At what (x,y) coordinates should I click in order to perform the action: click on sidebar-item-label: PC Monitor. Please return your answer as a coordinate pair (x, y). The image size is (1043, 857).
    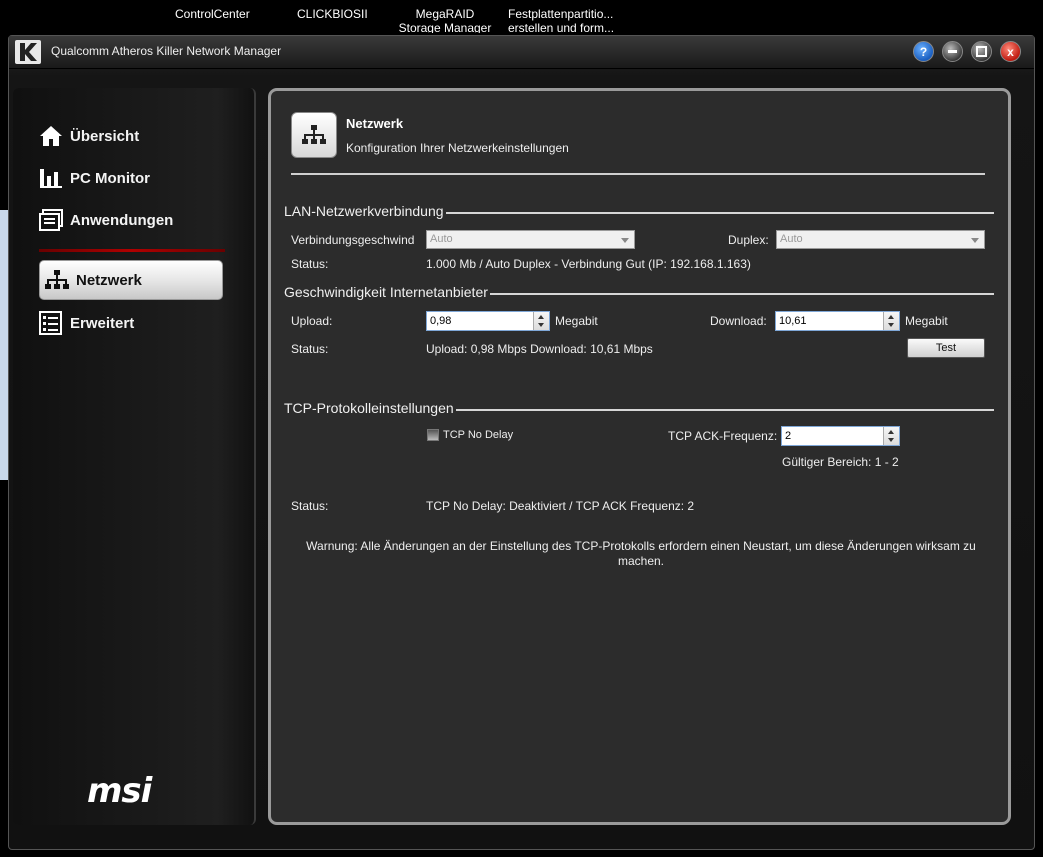
    Looking at the image, I should click on (110, 178).